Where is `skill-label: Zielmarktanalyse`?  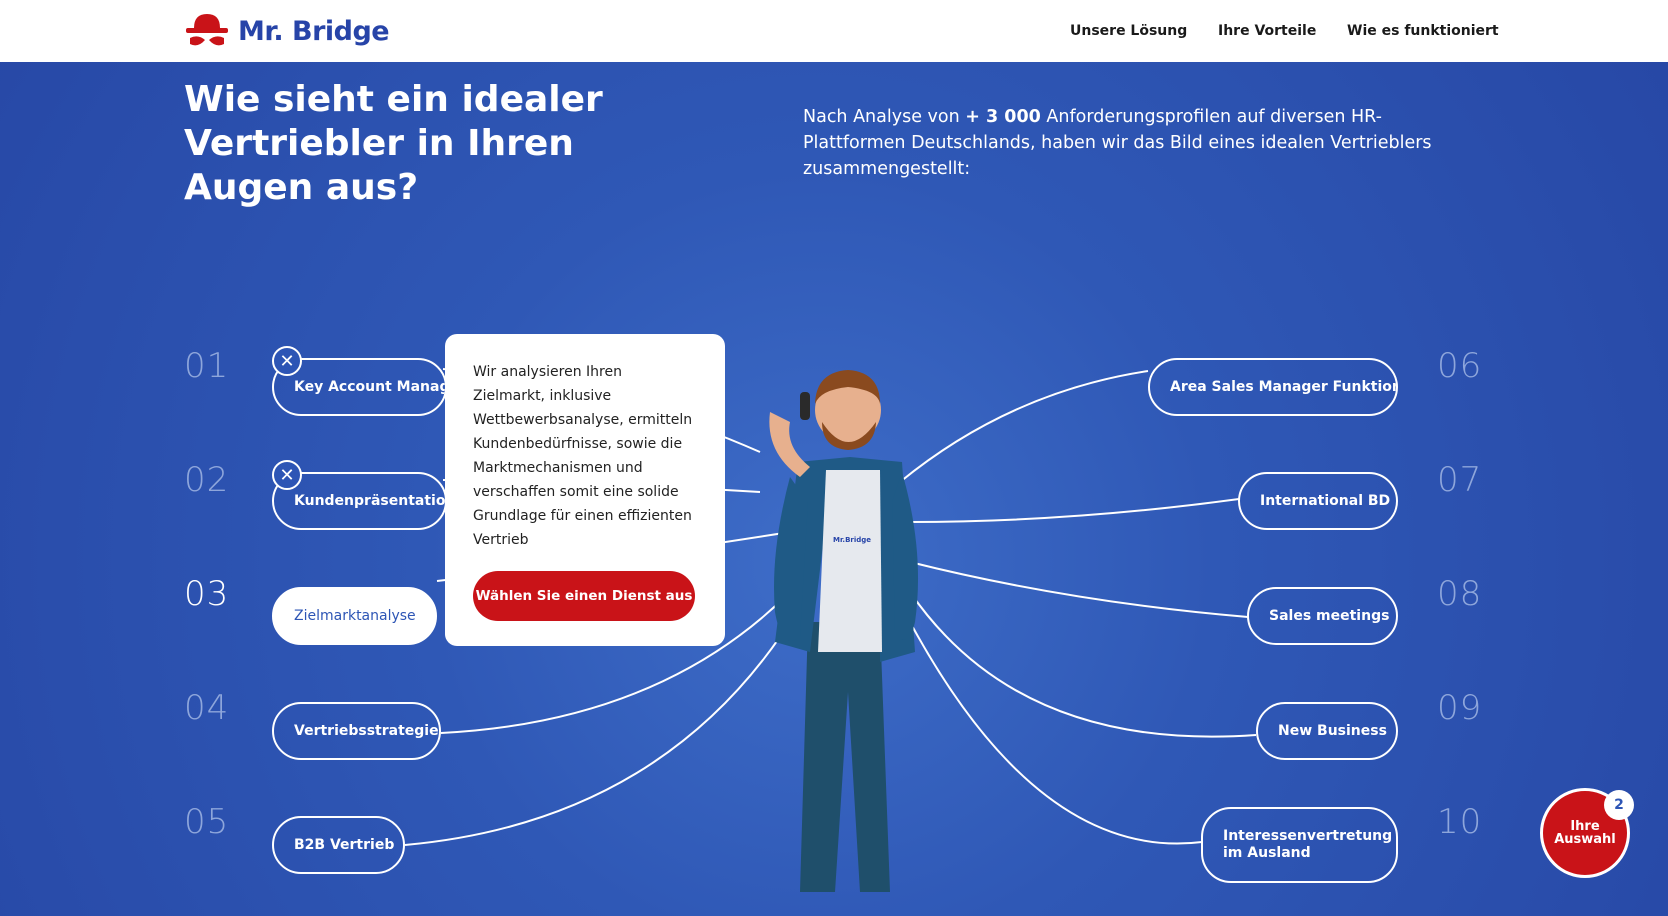
skill-label: Zielmarktanalyse is located at coordinates (355, 616).